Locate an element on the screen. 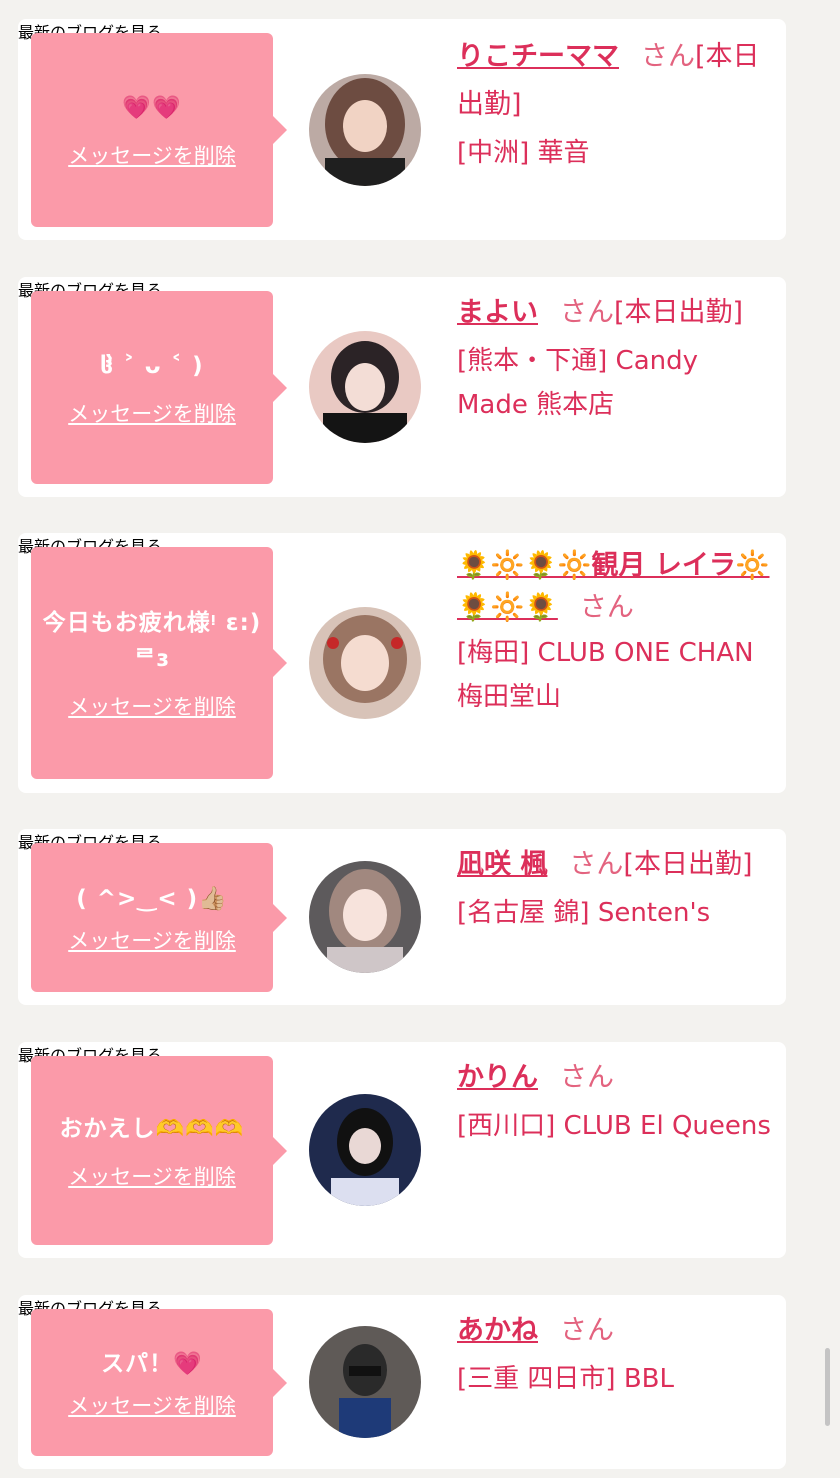 Image resolution: width=840 pixels, height=1478 pixels. sender-info: りこチーママ さん[本日出勤] [中洲] 華音 is located at coordinates (617, 104).